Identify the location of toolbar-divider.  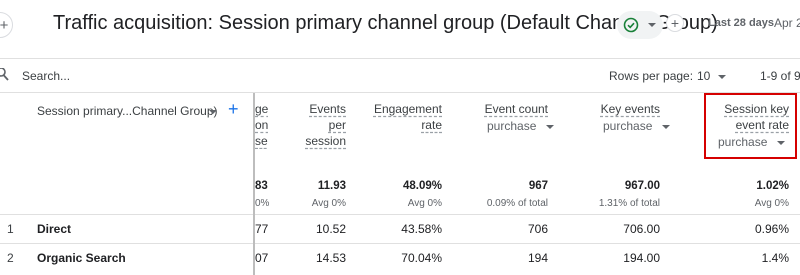
(400, 92).